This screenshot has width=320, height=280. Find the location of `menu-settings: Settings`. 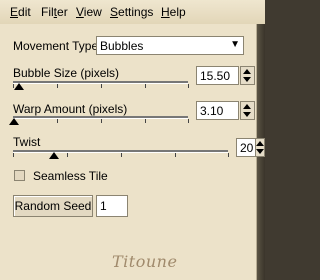

menu-settings: Settings is located at coordinates (131, 12).